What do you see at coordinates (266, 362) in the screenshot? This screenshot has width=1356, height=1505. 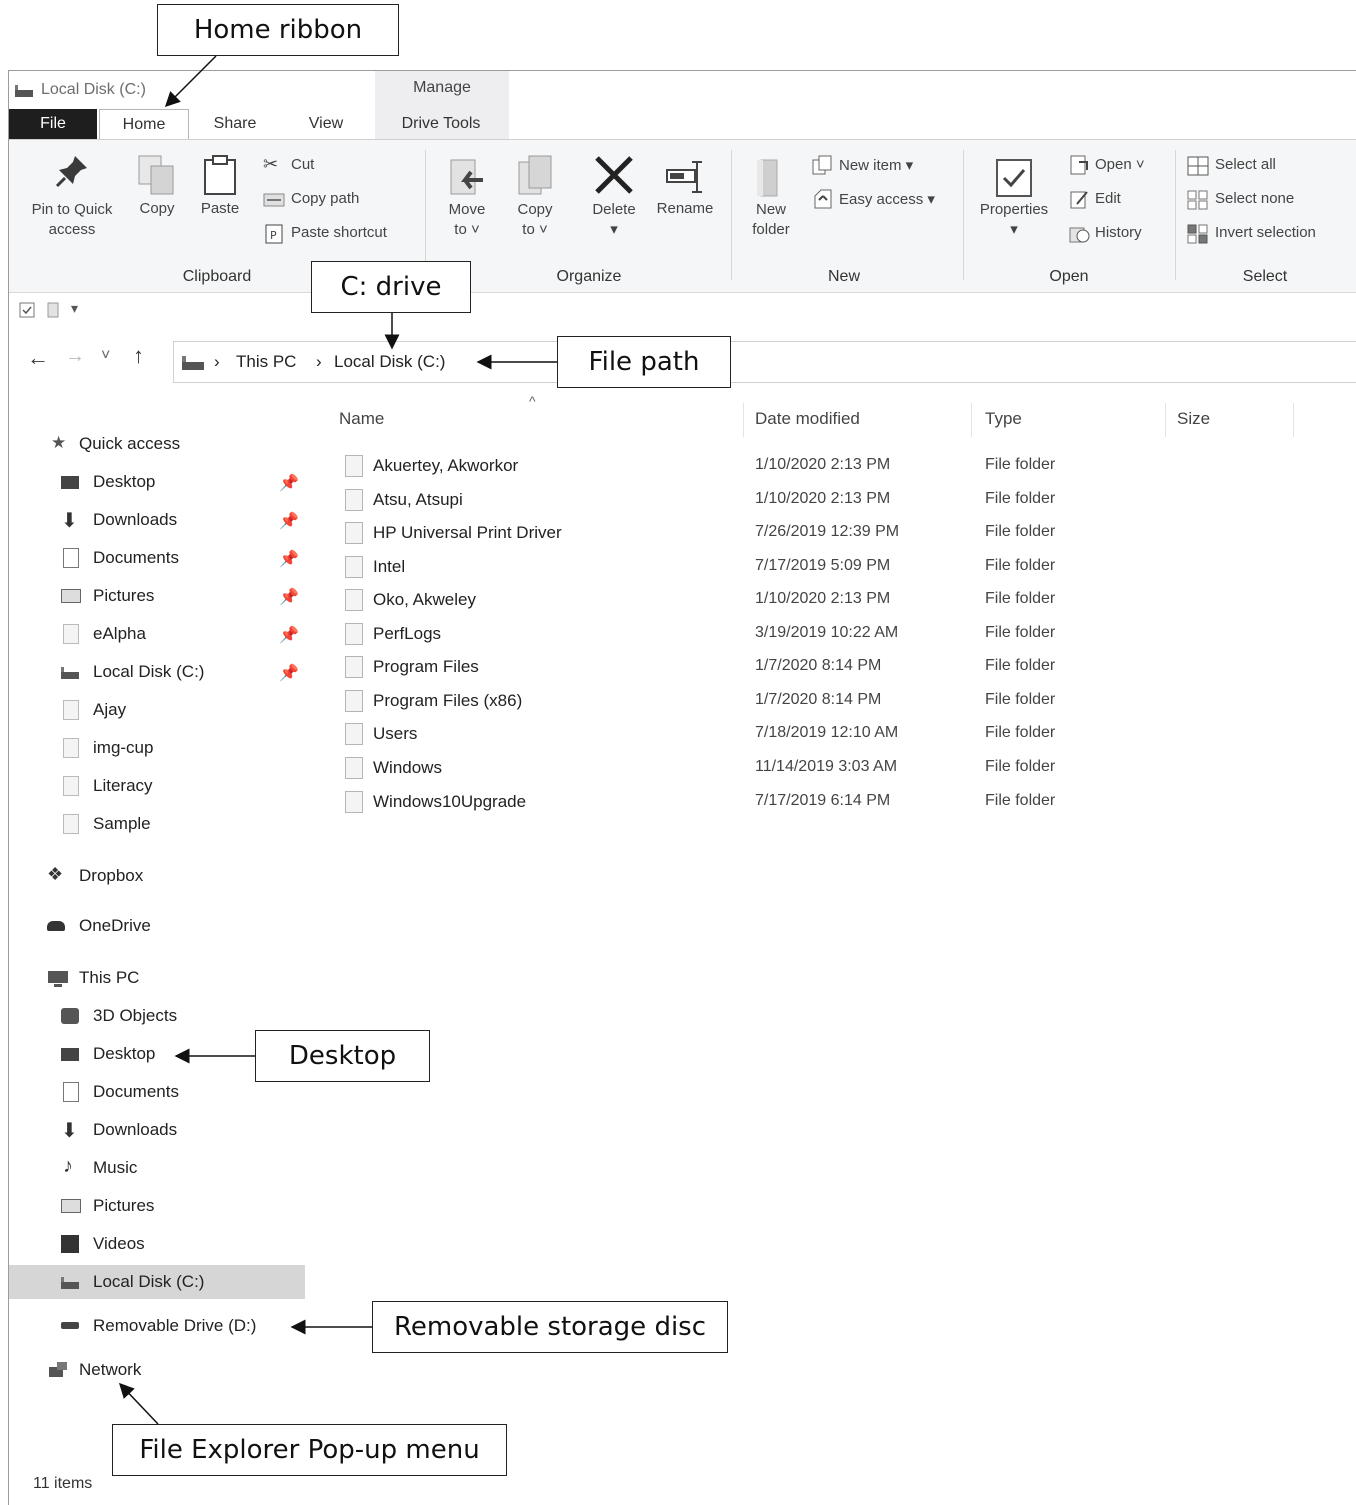 I see `breadcrumb-this-pc: This PC` at bounding box center [266, 362].